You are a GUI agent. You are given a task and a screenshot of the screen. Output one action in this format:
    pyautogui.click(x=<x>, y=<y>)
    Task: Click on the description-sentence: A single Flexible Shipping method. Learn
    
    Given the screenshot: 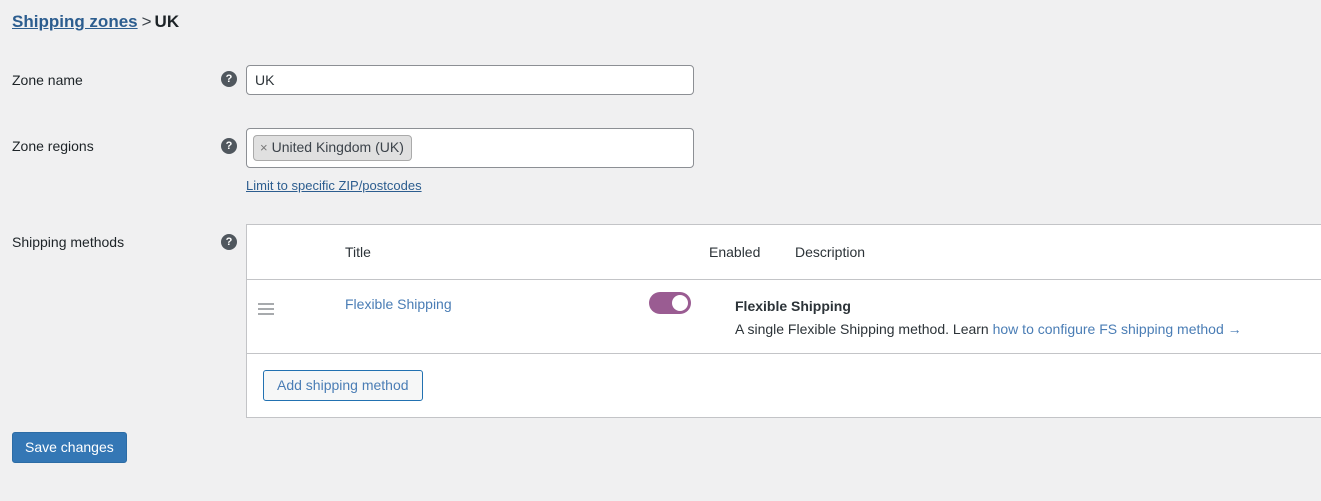 What is the action you would take?
    pyautogui.click(x=864, y=329)
    